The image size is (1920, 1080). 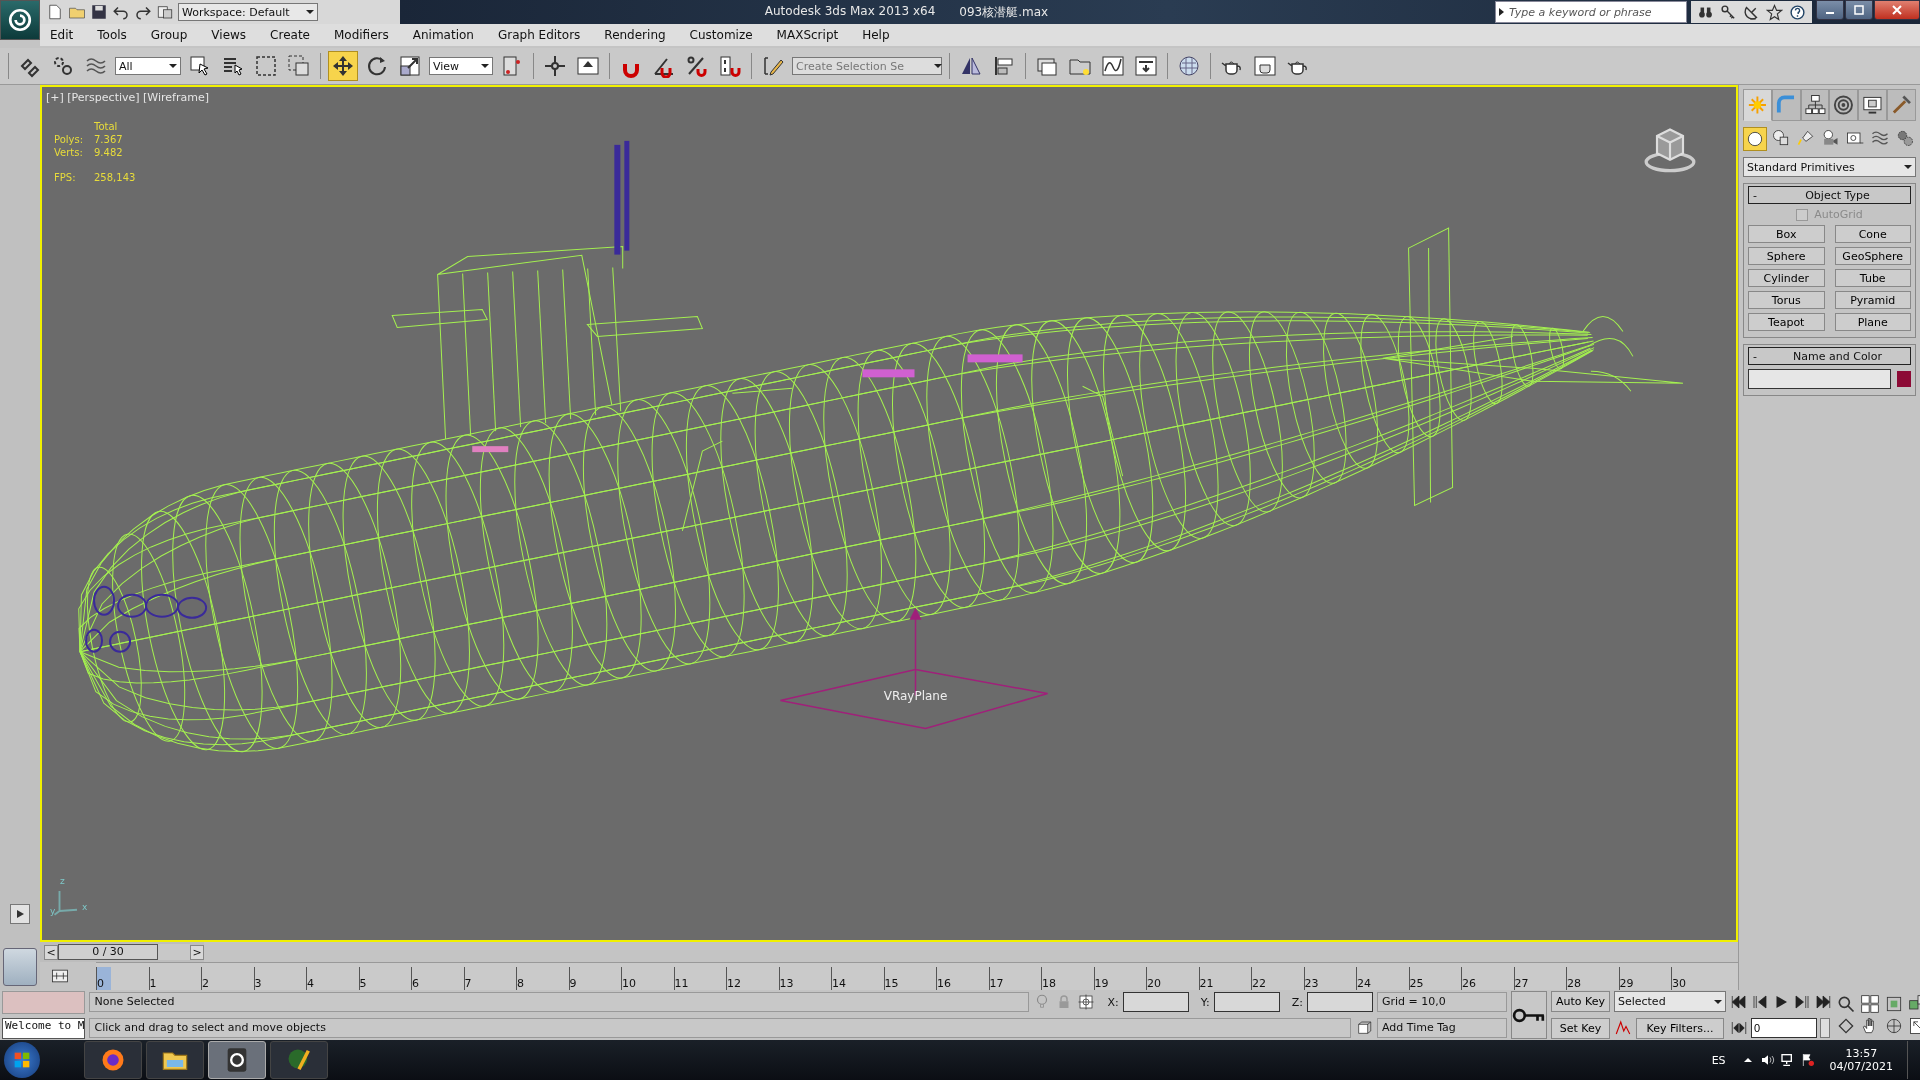 What do you see at coordinates (248, 12) in the screenshot?
I see `workspace-dropdown: Workspace: Default` at bounding box center [248, 12].